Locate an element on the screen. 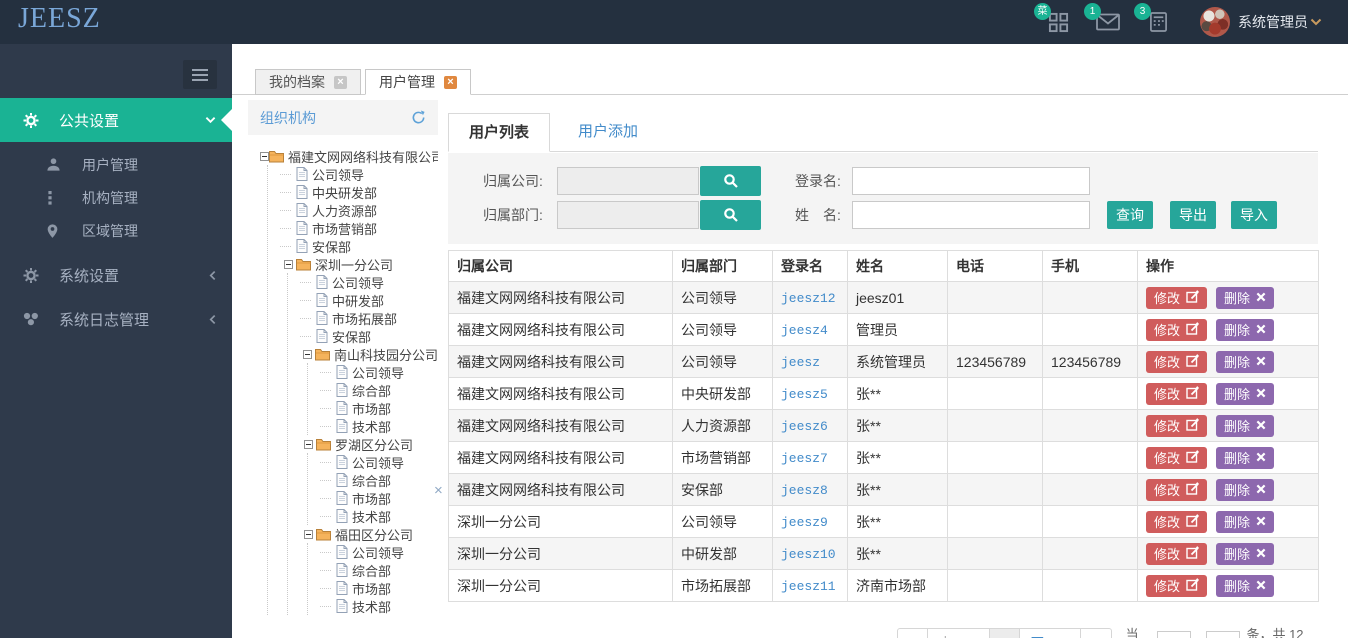 The image size is (1348, 638). user-menu: 系统管理员 is located at coordinates (1273, 22).